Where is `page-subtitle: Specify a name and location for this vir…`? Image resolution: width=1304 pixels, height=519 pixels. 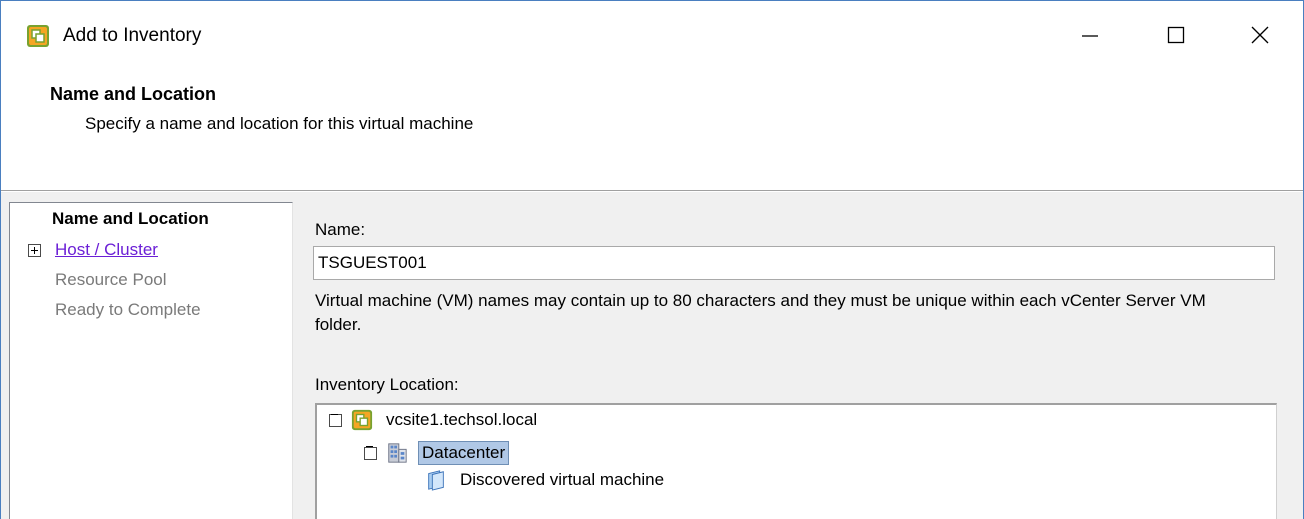 page-subtitle: Specify a name and location for this vir… is located at coordinates (279, 123).